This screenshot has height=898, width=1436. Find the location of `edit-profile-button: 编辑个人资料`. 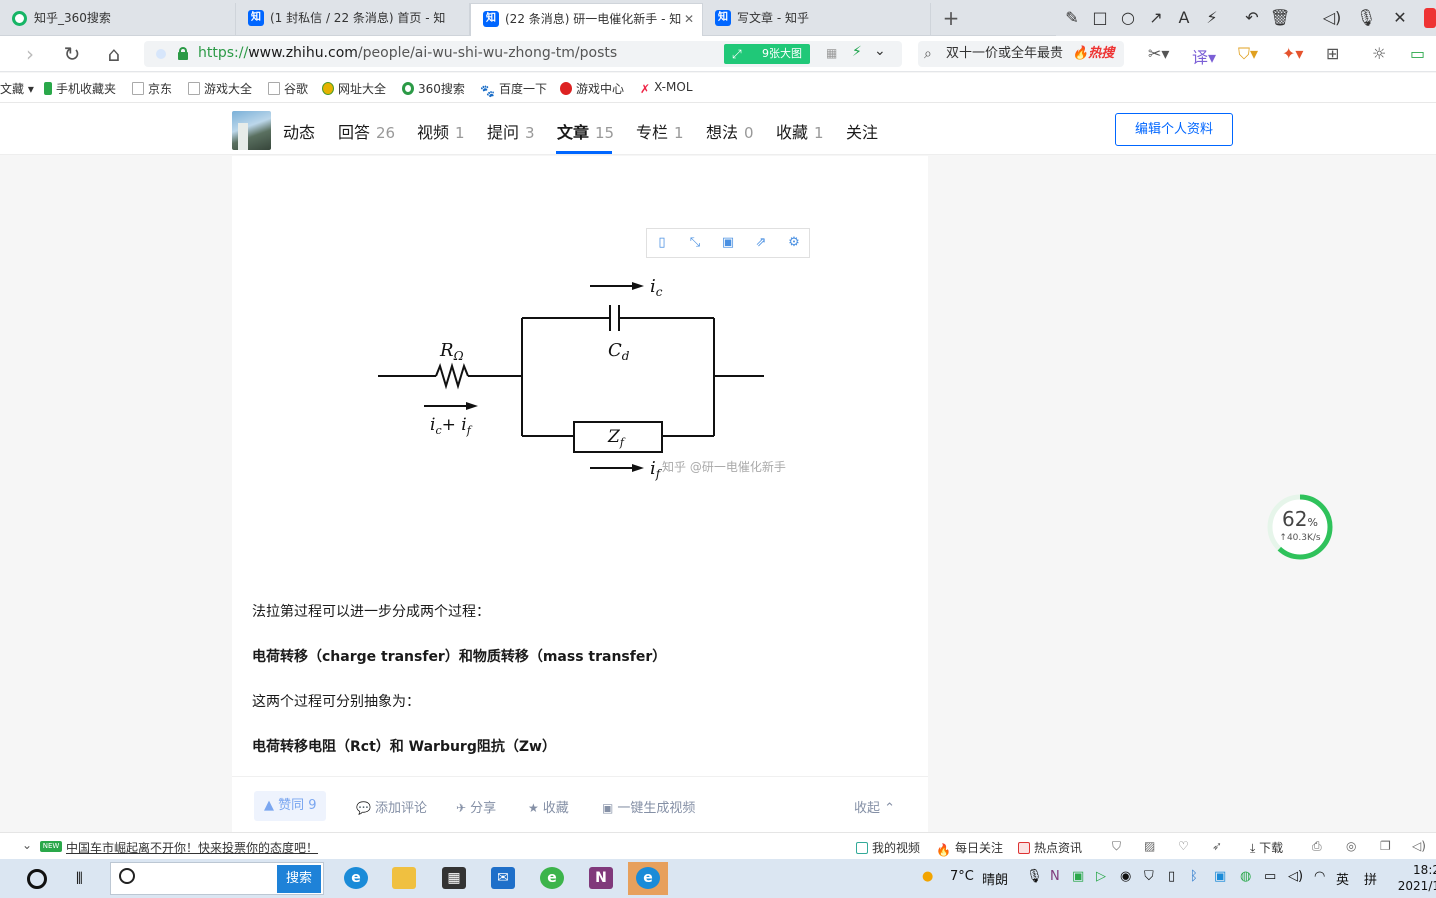

edit-profile-button: 编辑个人资料 is located at coordinates (1174, 129).